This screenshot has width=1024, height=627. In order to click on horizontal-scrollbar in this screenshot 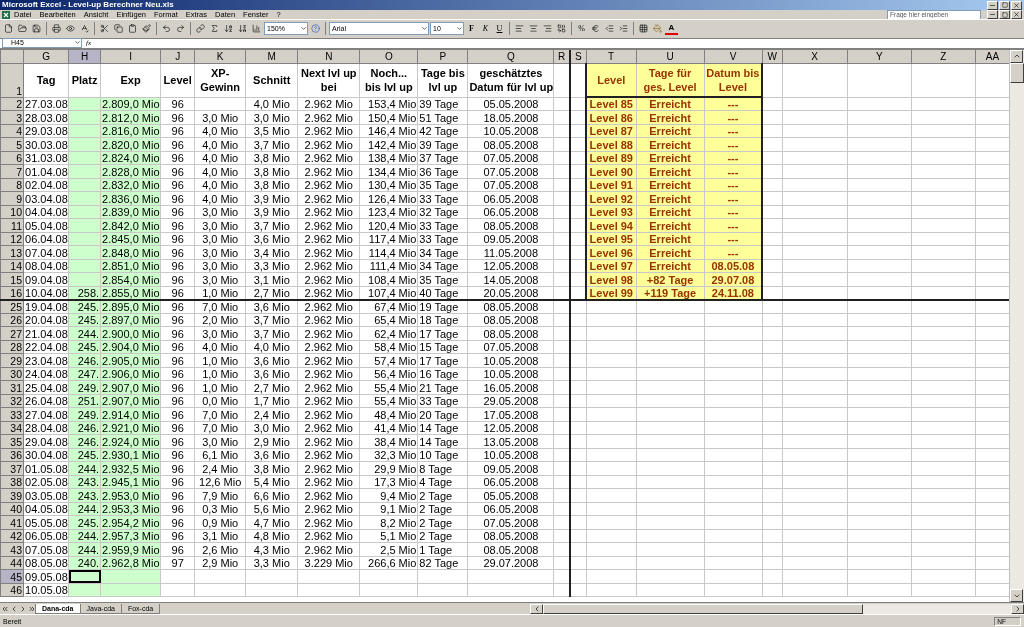, I will do `click(777, 608)`.